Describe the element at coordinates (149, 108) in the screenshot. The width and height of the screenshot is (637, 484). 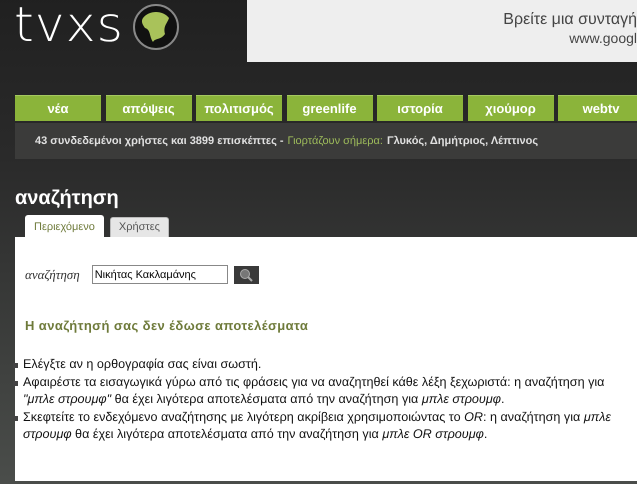
I see `nav-tab: απόψεις` at that location.